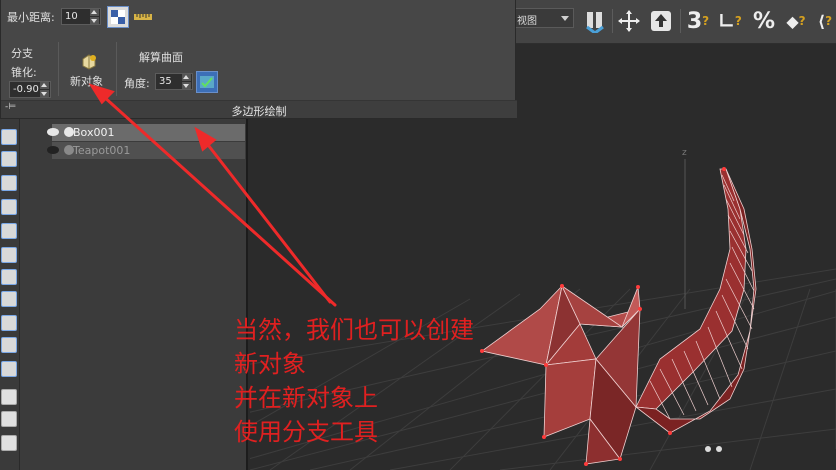  I want to click on solve-surface-label: 解算曲面, so click(161, 57).